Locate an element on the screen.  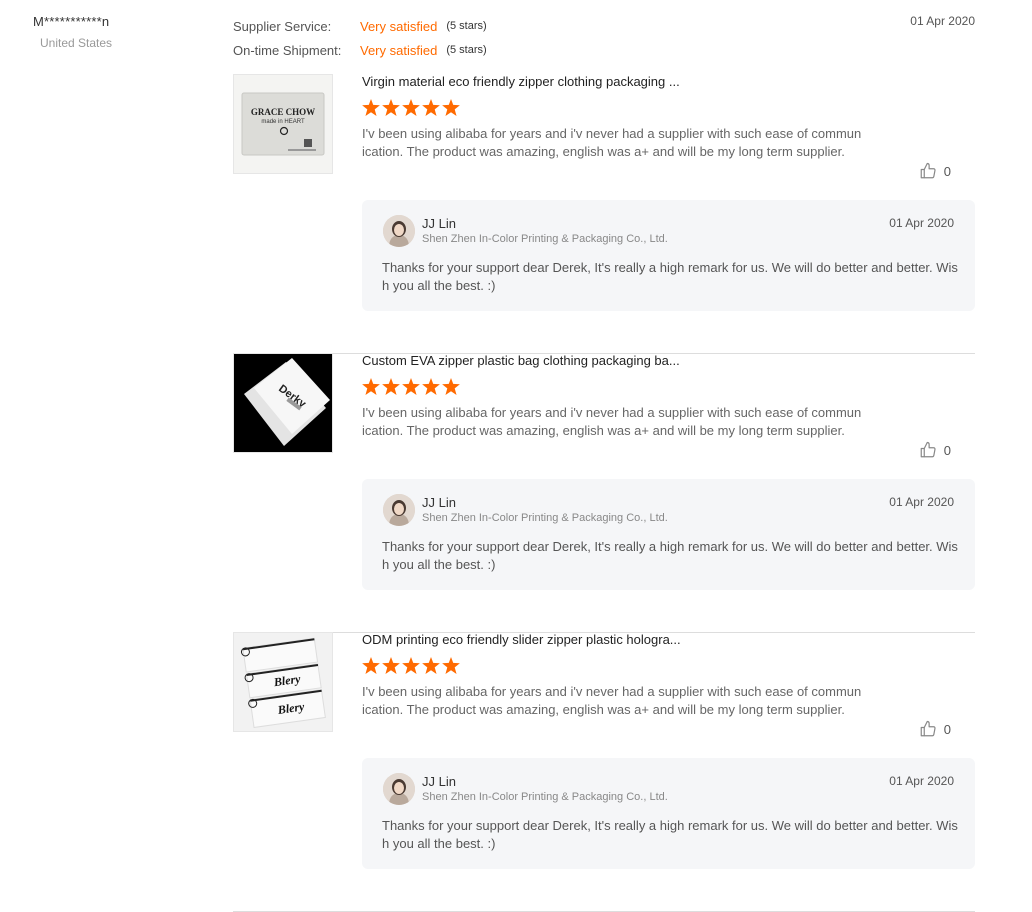
product-thumbnail: Blery Blery is located at coordinates (283, 682).